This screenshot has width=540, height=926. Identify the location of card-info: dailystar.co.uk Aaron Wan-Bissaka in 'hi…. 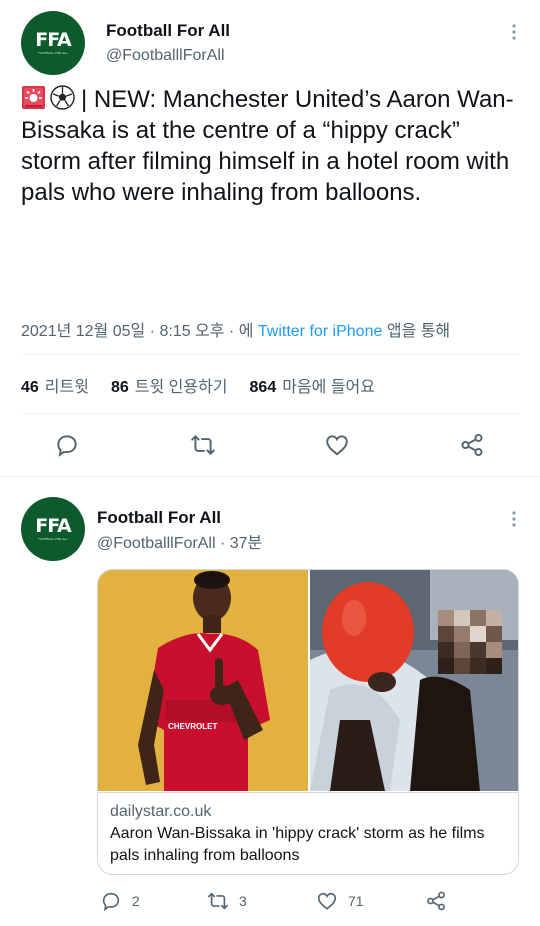
(308, 833).